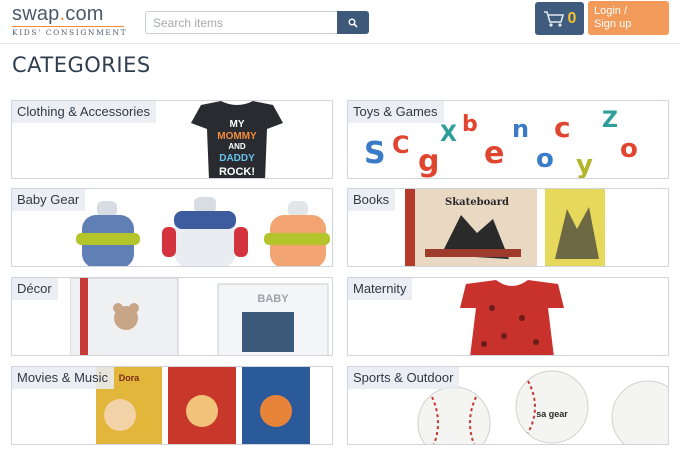  I want to click on cart-button: 0, so click(559, 18).